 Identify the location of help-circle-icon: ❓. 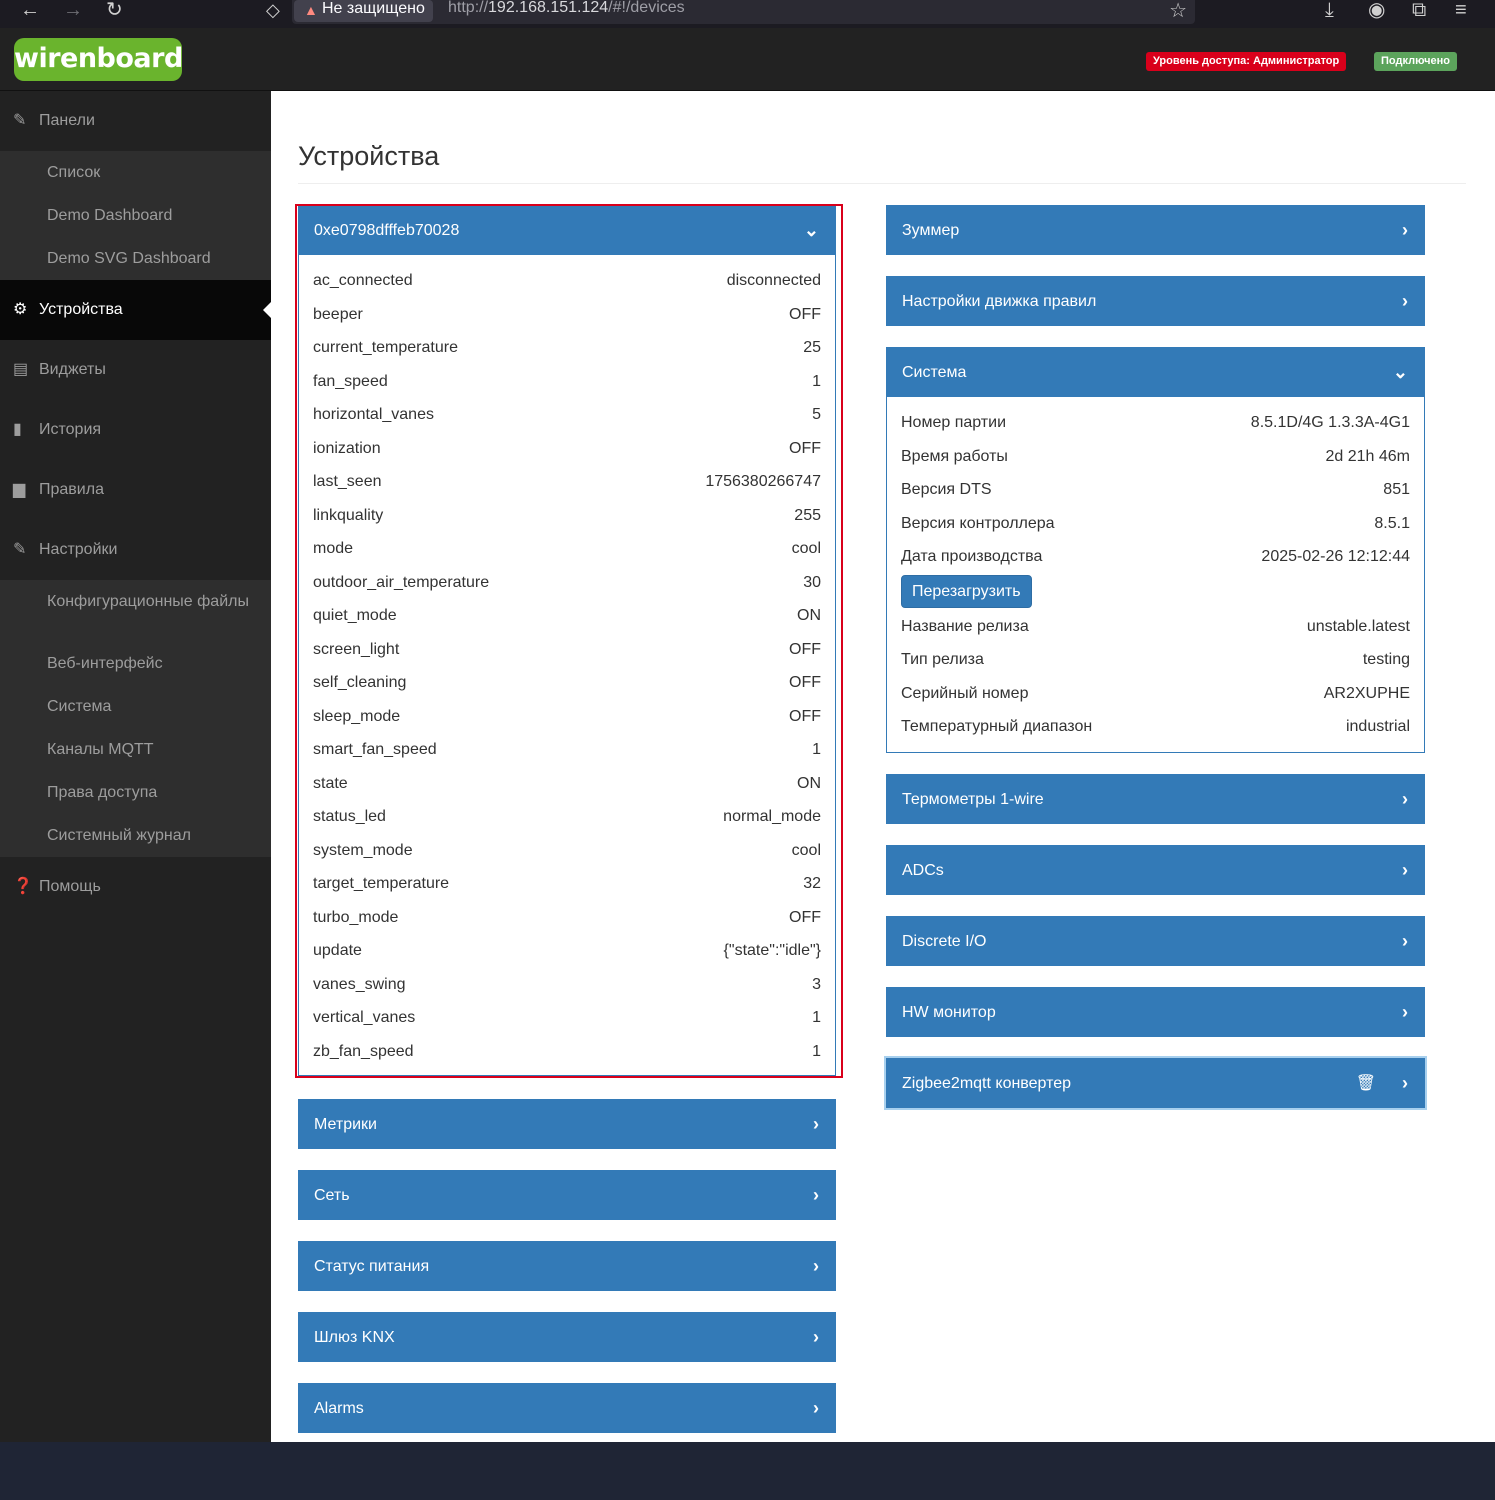
(23, 886).